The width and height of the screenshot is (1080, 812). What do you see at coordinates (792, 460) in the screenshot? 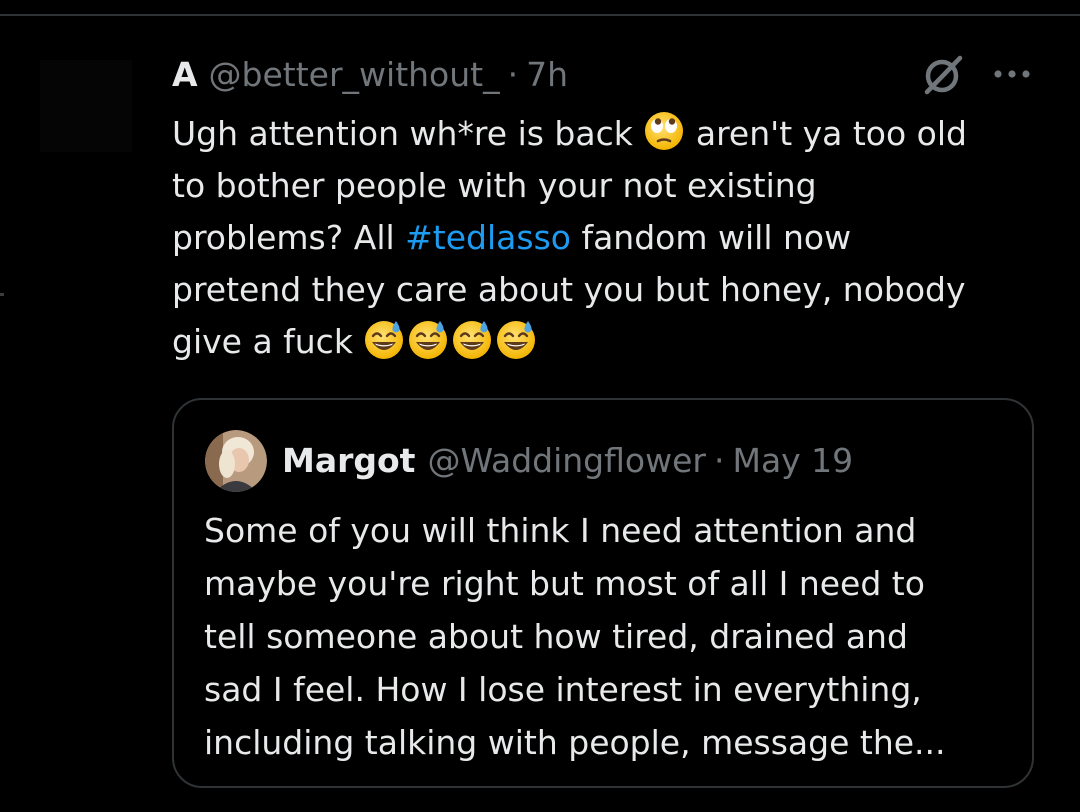
I see `quoted-tweet-date: May 19` at bounding box center [792, 460].